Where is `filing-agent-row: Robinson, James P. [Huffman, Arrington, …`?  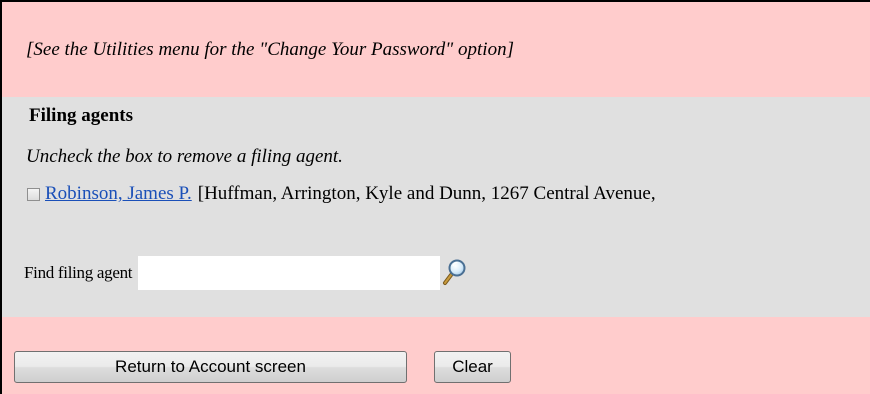 filing-agent-row: Robinson, James P. [Huffman, Arrington, … is located at coordinates (341, 194).